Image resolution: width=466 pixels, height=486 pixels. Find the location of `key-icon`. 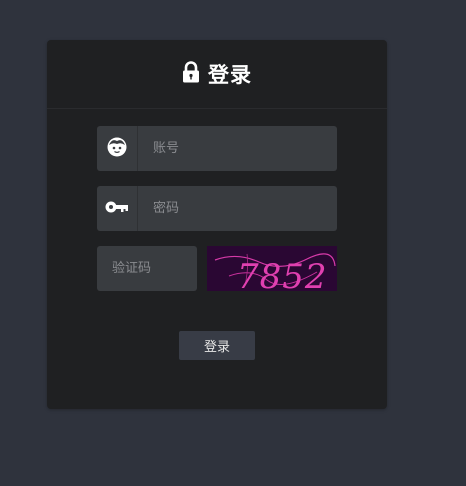

key-icon is located at coordinates (117, 208).